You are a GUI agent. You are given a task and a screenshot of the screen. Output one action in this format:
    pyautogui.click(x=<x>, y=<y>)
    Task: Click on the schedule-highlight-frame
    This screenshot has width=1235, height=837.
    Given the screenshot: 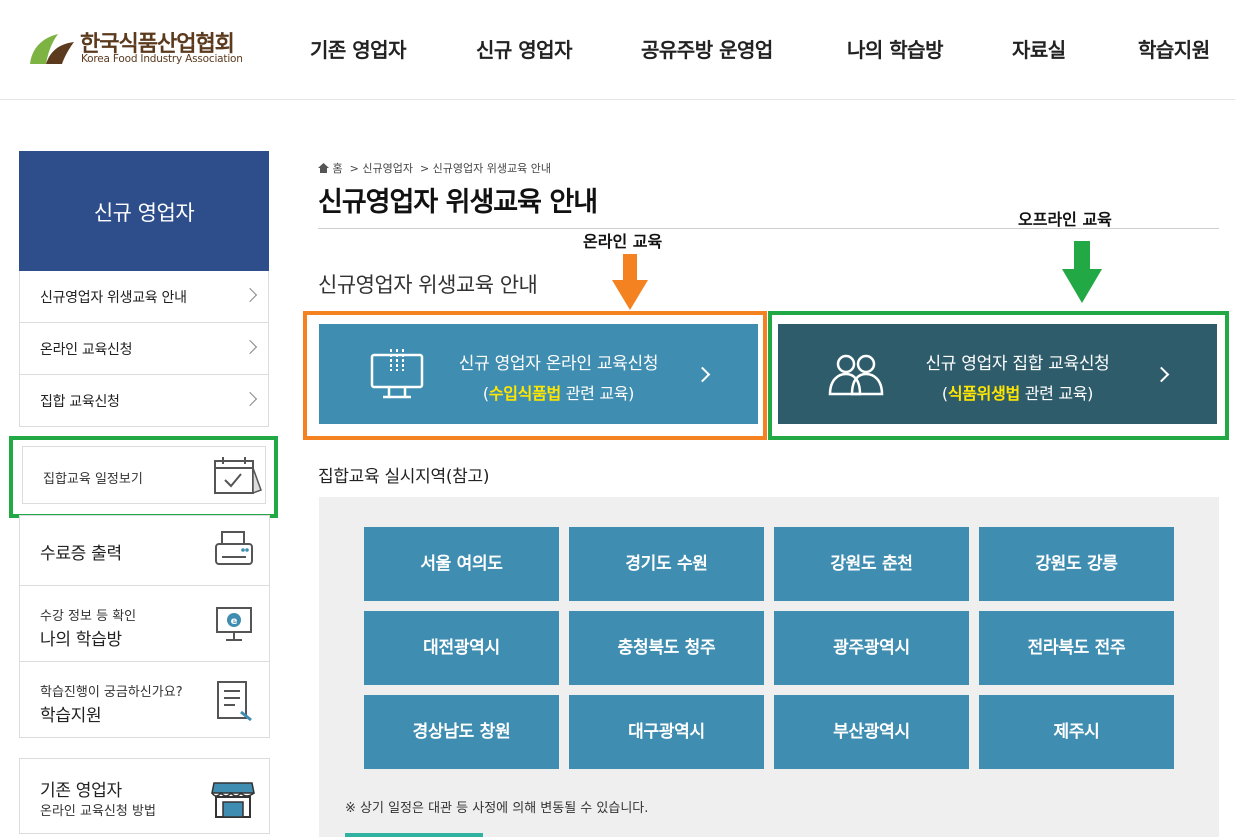 What is the action you would take?
    pyautogui.click(x=143, y=477)
    